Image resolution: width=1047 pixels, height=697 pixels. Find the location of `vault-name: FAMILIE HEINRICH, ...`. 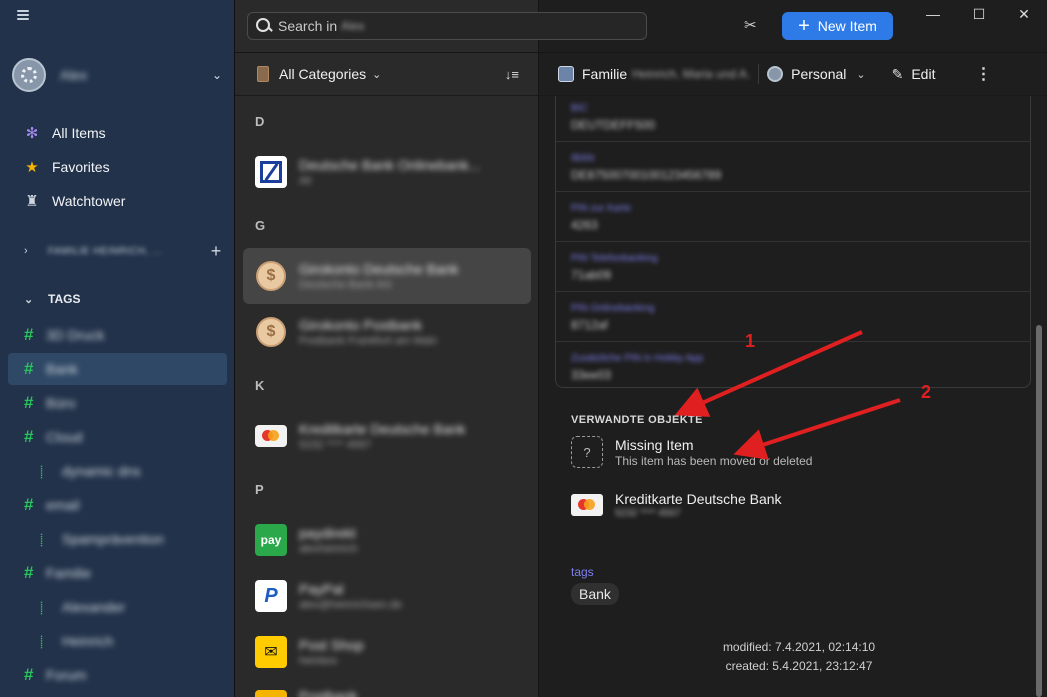

vault-name: FAMILIE HEINRICH, ... is located at coordinates (105, 251).